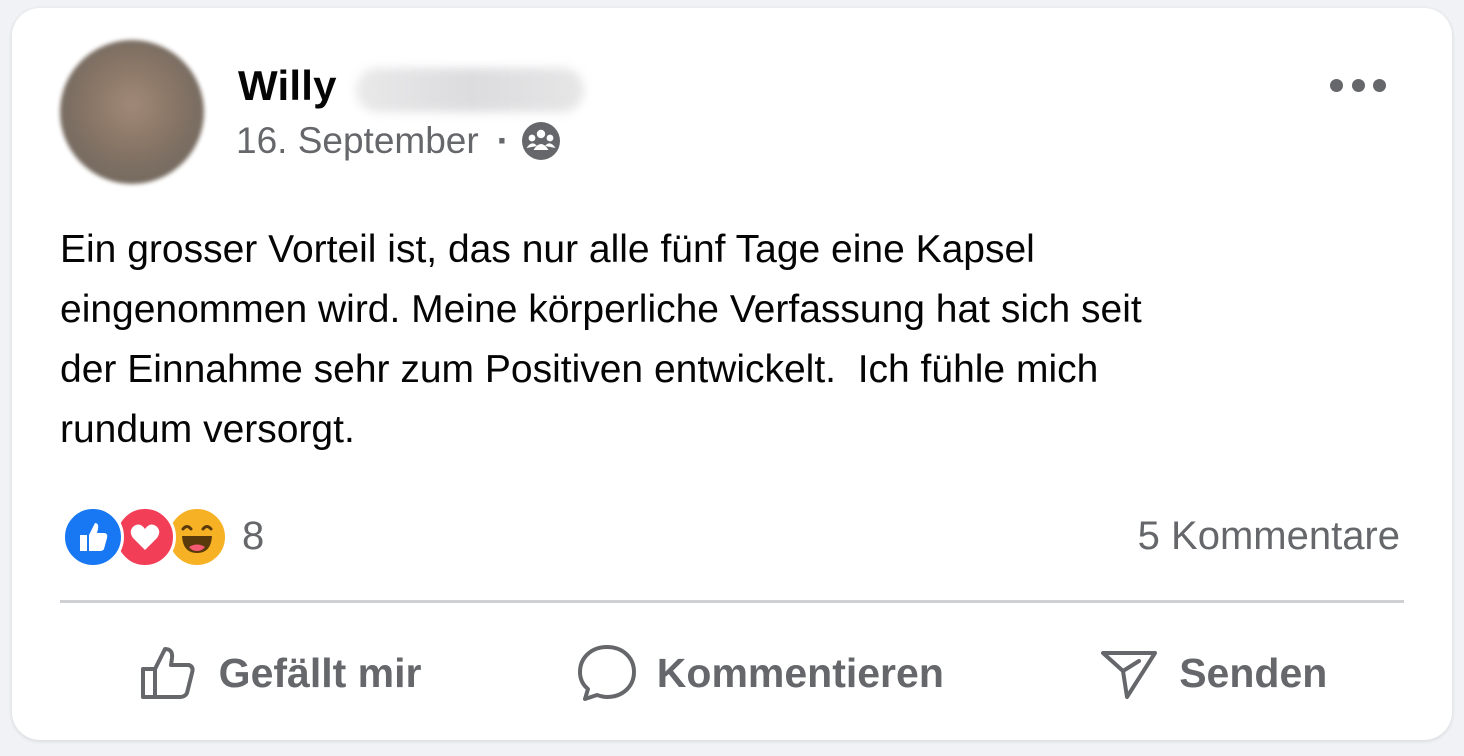 This screenshot has width=1464, height=756. Describe the element at coordinates (357, 141) in the screenshot. I see `post-date: 16. September` at that location.